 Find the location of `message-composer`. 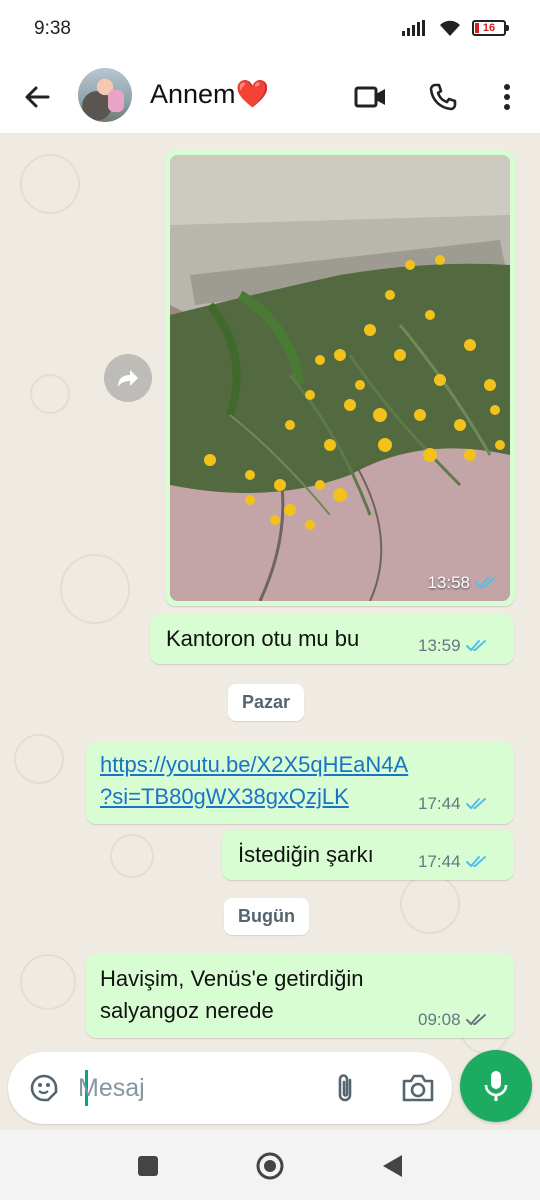

message-composer is located at coordinates (230, 1088).